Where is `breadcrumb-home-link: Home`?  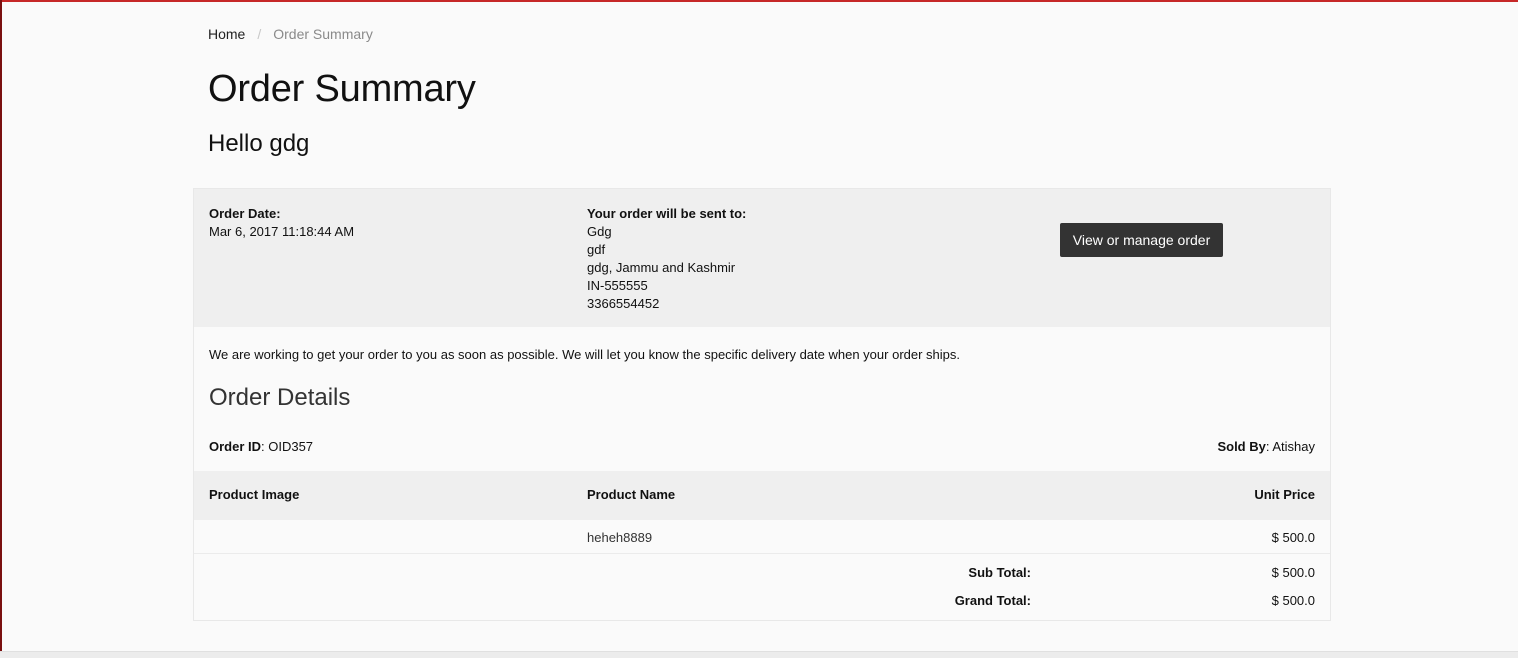 breadcrumb-home-link: Home is located at coordinates (226, 34).